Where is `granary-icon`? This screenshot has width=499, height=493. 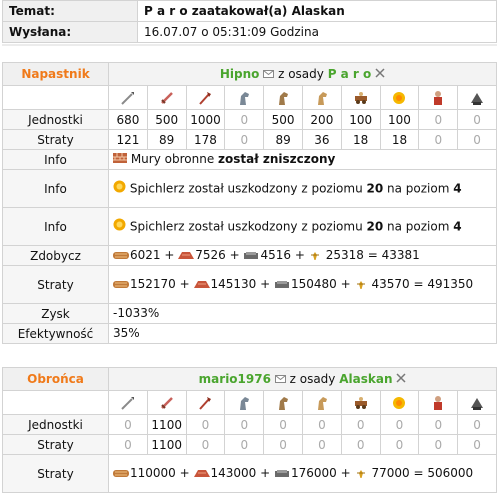
granary-icon is located at coordinates (119, 227).